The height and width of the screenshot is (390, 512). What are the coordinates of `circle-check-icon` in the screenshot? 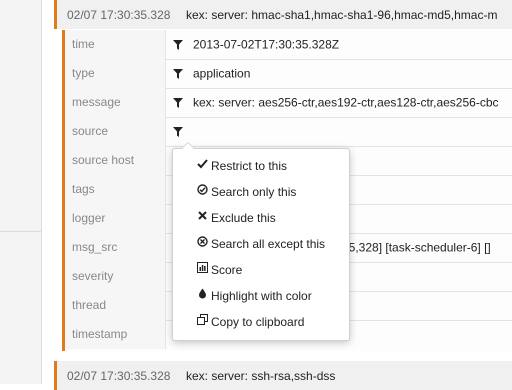 It's located at (202, 192).